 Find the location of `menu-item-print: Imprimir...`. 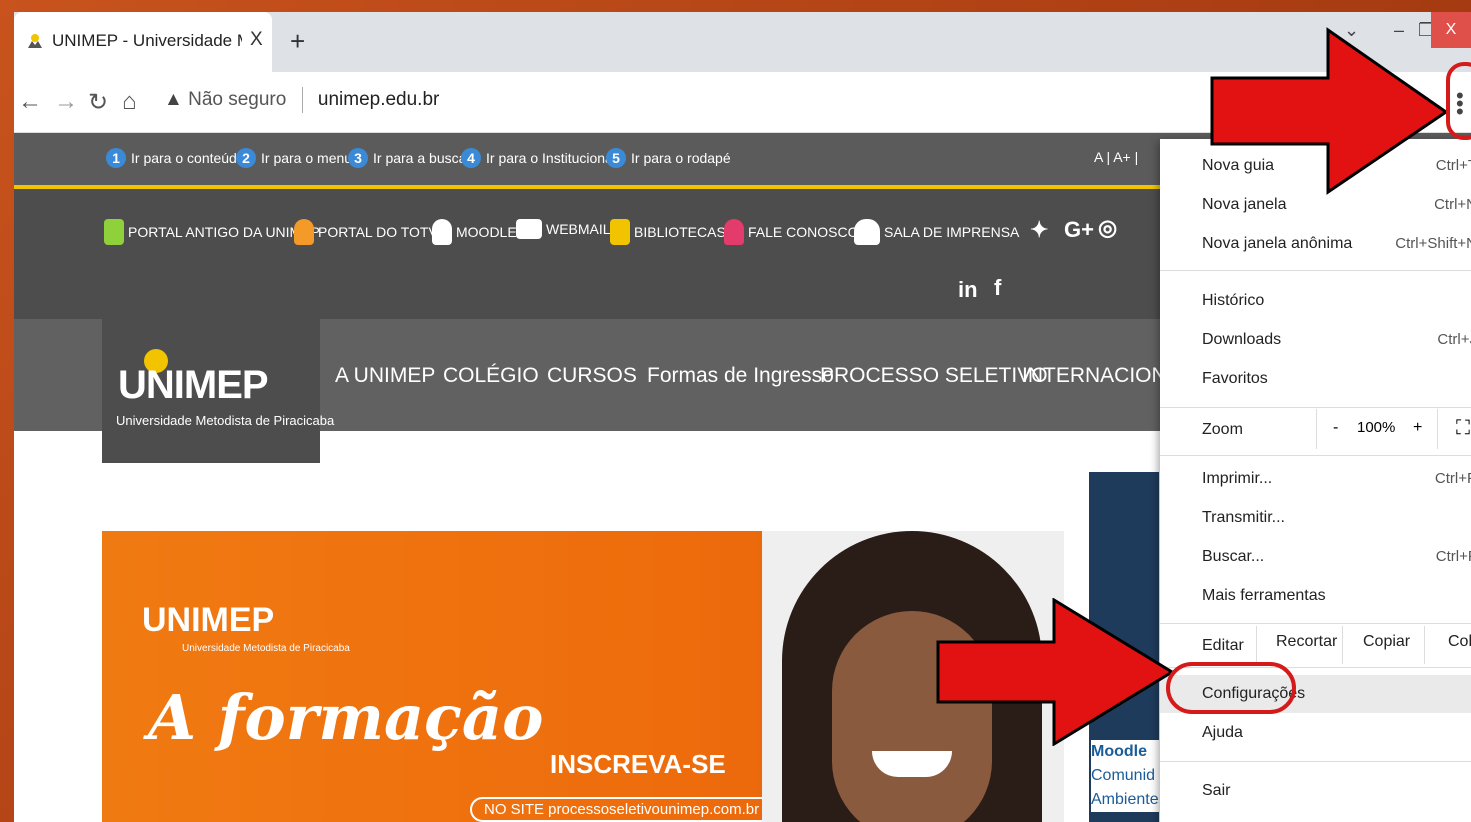

menu-item-print: Imprimir... is located at coordinates (1237, 479).